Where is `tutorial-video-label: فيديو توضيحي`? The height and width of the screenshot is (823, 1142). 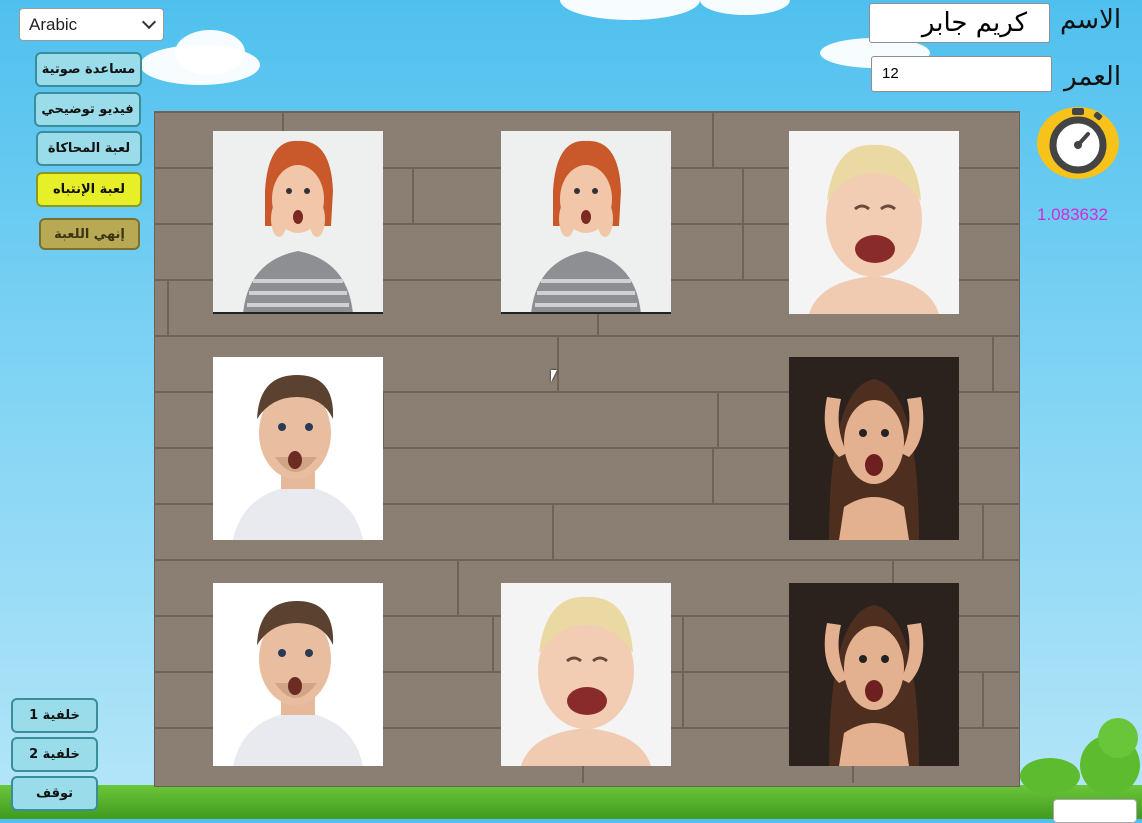
tutorial-video-label: فيديو توضيحي is located at coordinates (87, 109).